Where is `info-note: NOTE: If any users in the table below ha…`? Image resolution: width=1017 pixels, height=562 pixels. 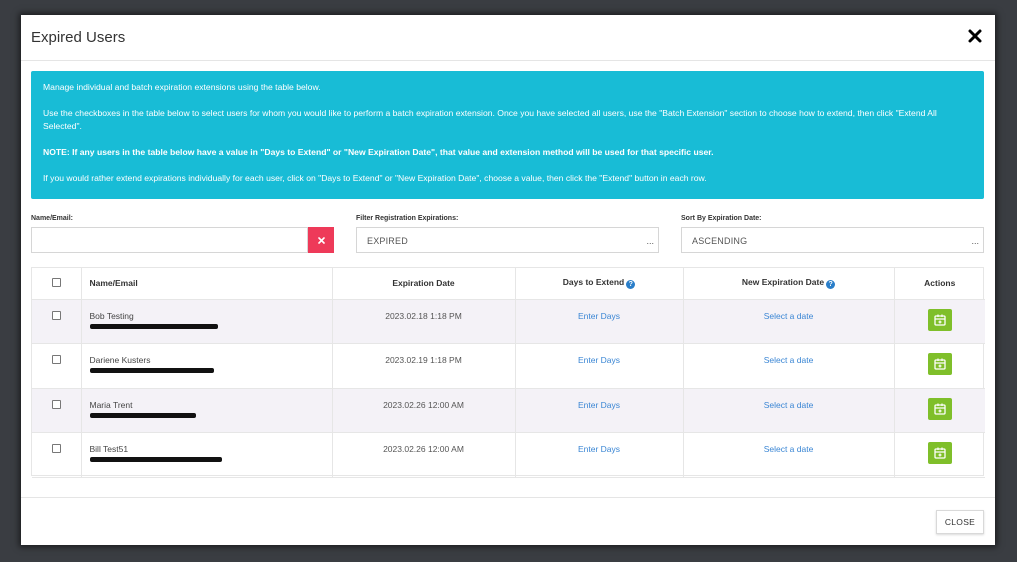
info-note: NOTE: If any users in the table below ha… is located at coordinates (378, 152).